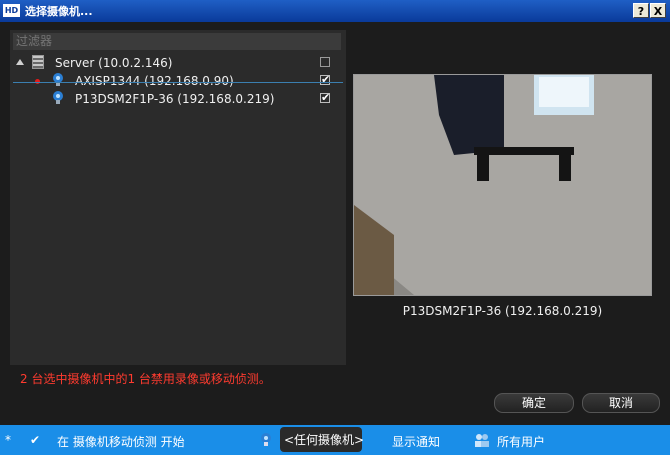 The width and height of the screenshot is (670, 455). I want to click on star-marker: *, so click(8, 440).